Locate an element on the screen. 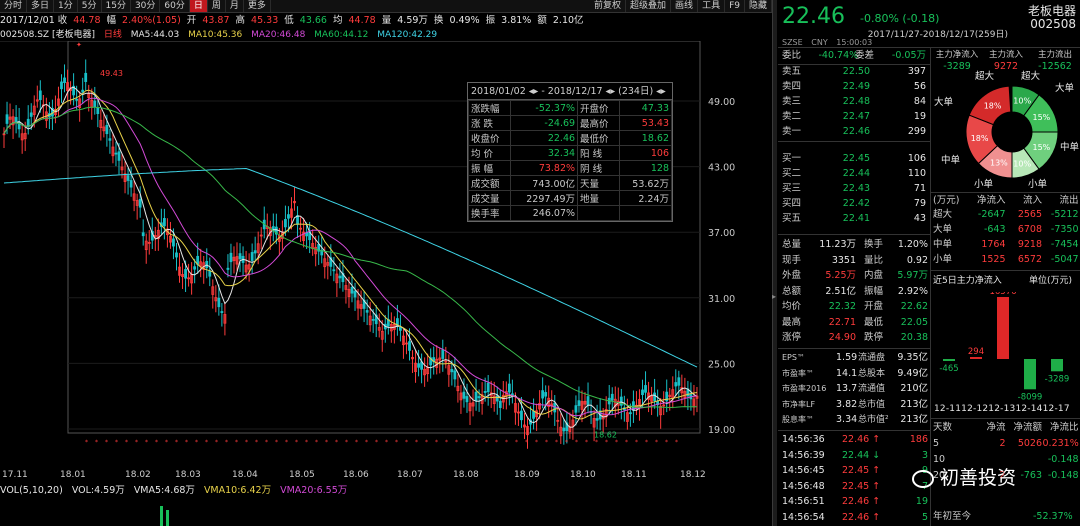  five-day-unit: 单位(万元) is located at coordinates (1051, 281).